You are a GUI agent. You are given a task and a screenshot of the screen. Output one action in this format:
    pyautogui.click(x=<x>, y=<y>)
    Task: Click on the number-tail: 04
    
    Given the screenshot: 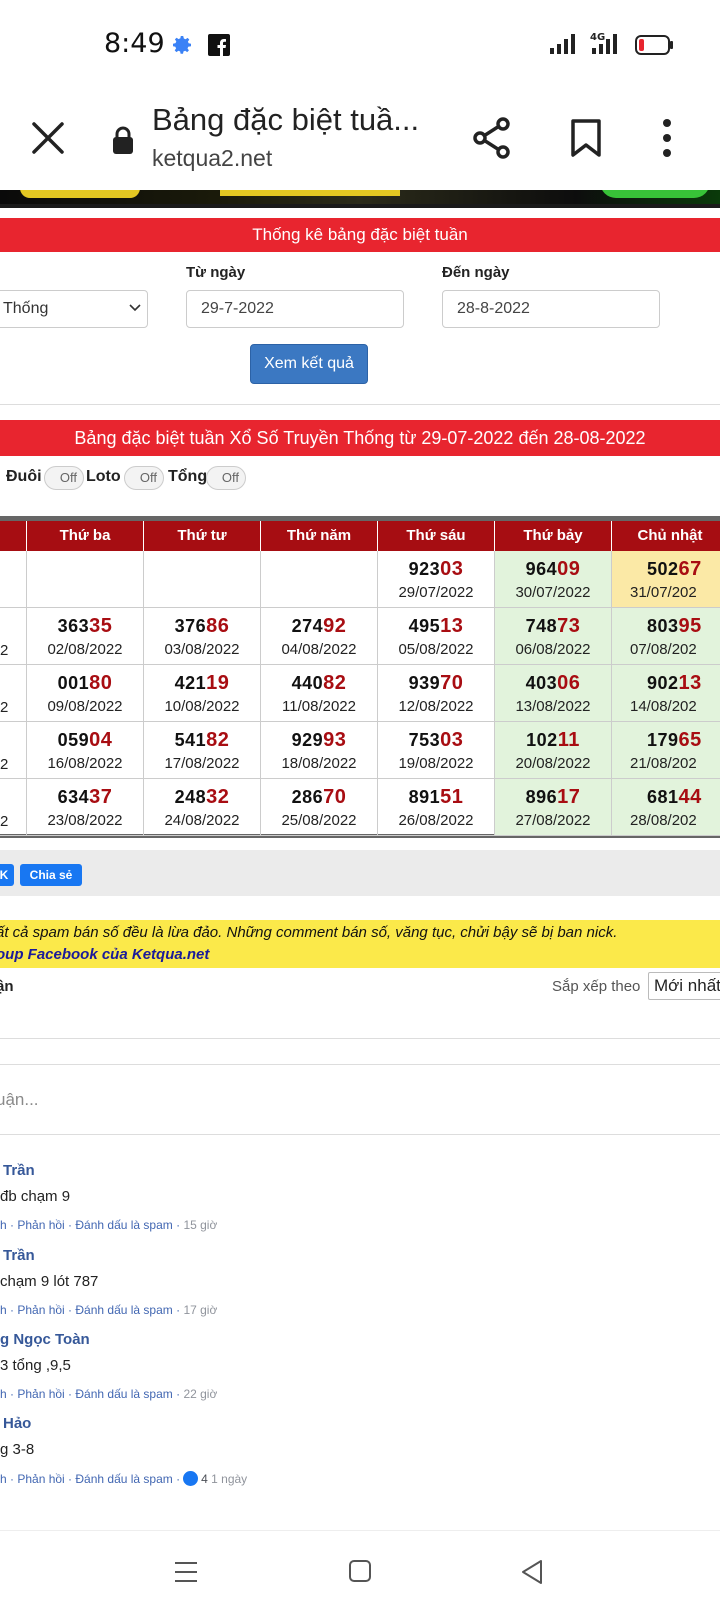 What is the action you would take?
    pyautogui.click(x=101, y=740)
    